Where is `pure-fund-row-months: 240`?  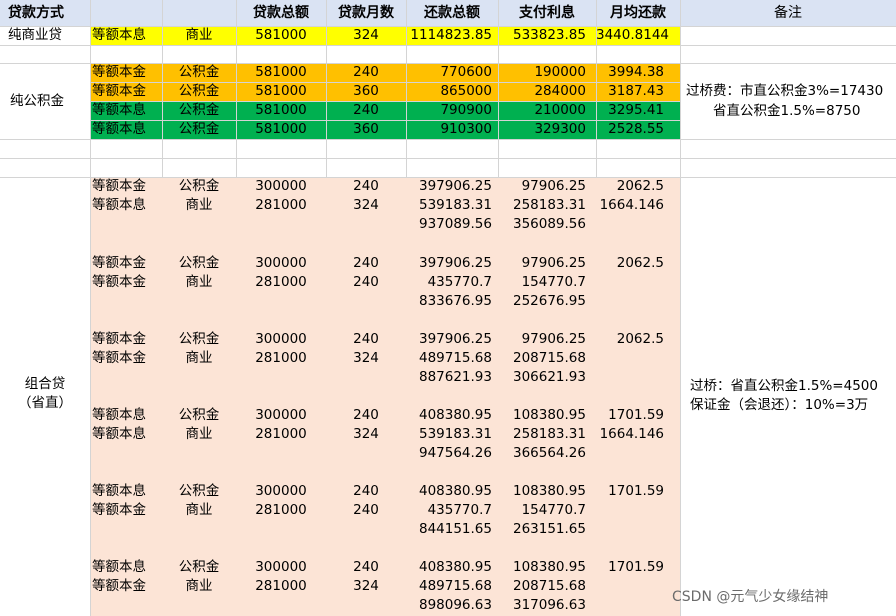
pure-fund-row-months: 240 is located at coordinates (366, 72).